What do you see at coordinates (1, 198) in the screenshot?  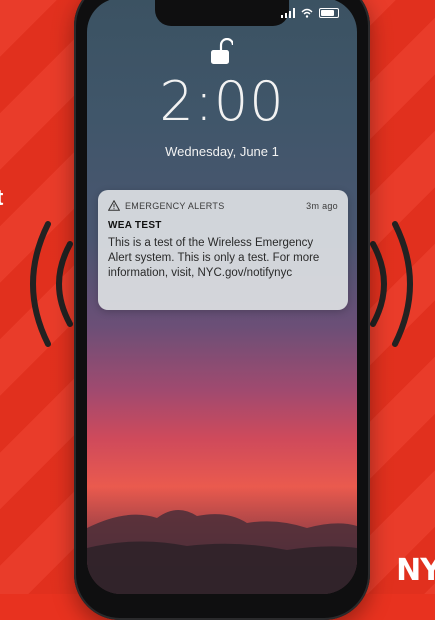 I see `cropped-text: t` at bounding box center [1, 198].